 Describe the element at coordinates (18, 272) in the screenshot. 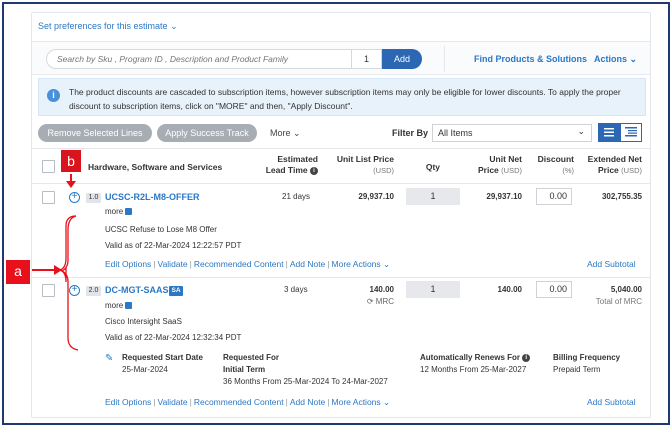

I see `annotation-label-a: a` at that location.